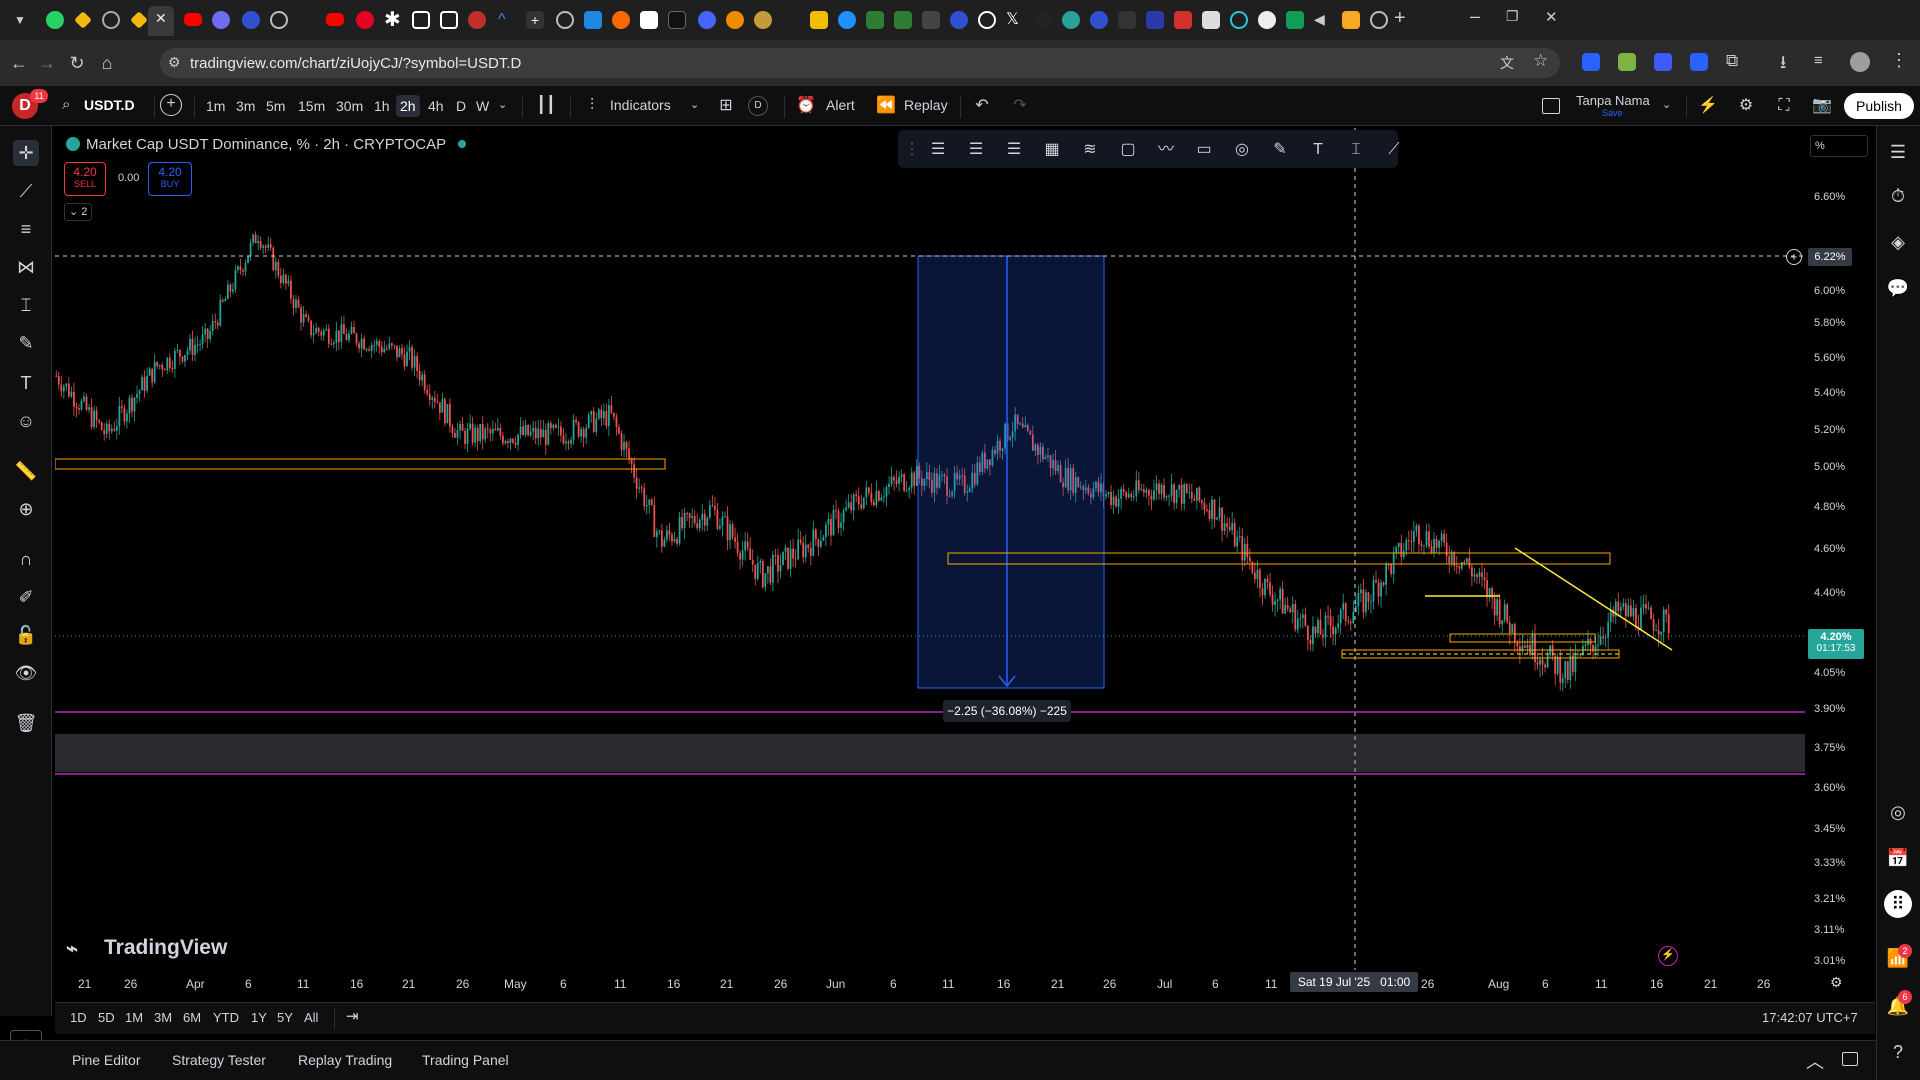 Image resolution: width=1920 pixels, height=1080 pixels. Describe the element at coordinates (621, 20) in the screenshot. I see `flame-tab-icon` at that location.